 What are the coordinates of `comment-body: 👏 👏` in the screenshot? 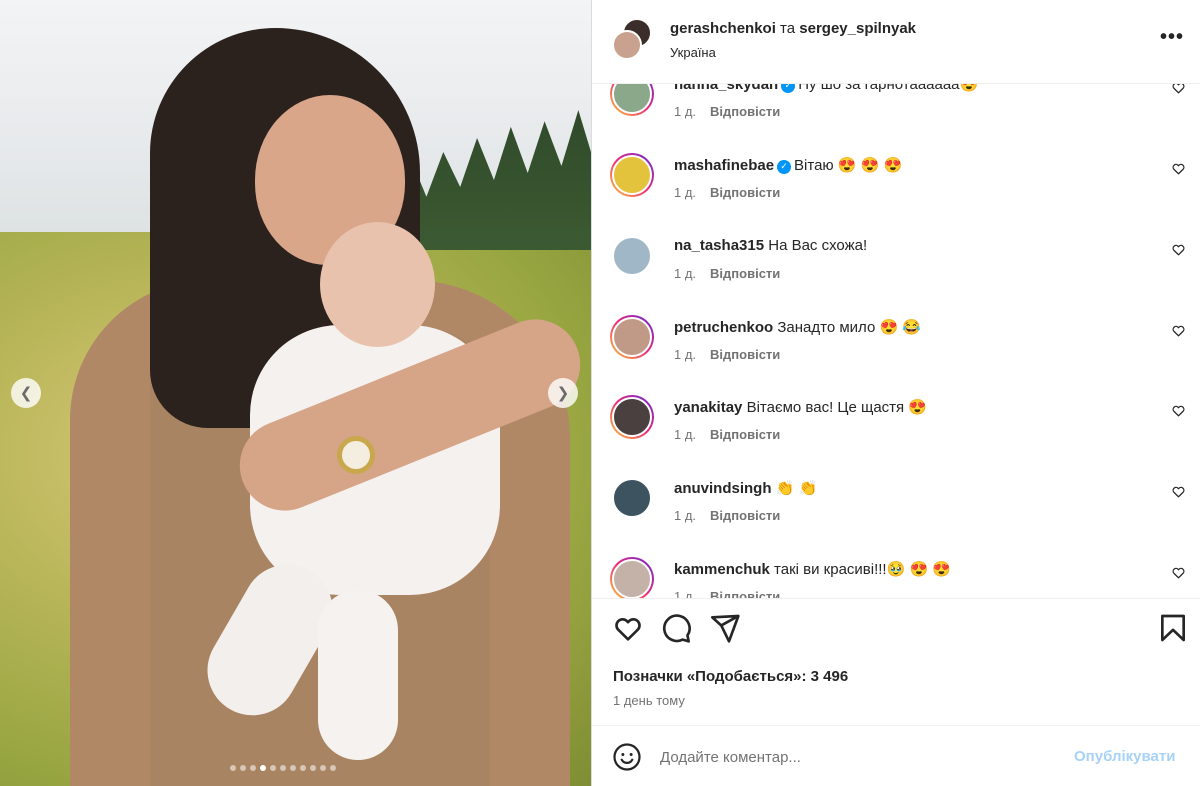 It's located at (796, 488).